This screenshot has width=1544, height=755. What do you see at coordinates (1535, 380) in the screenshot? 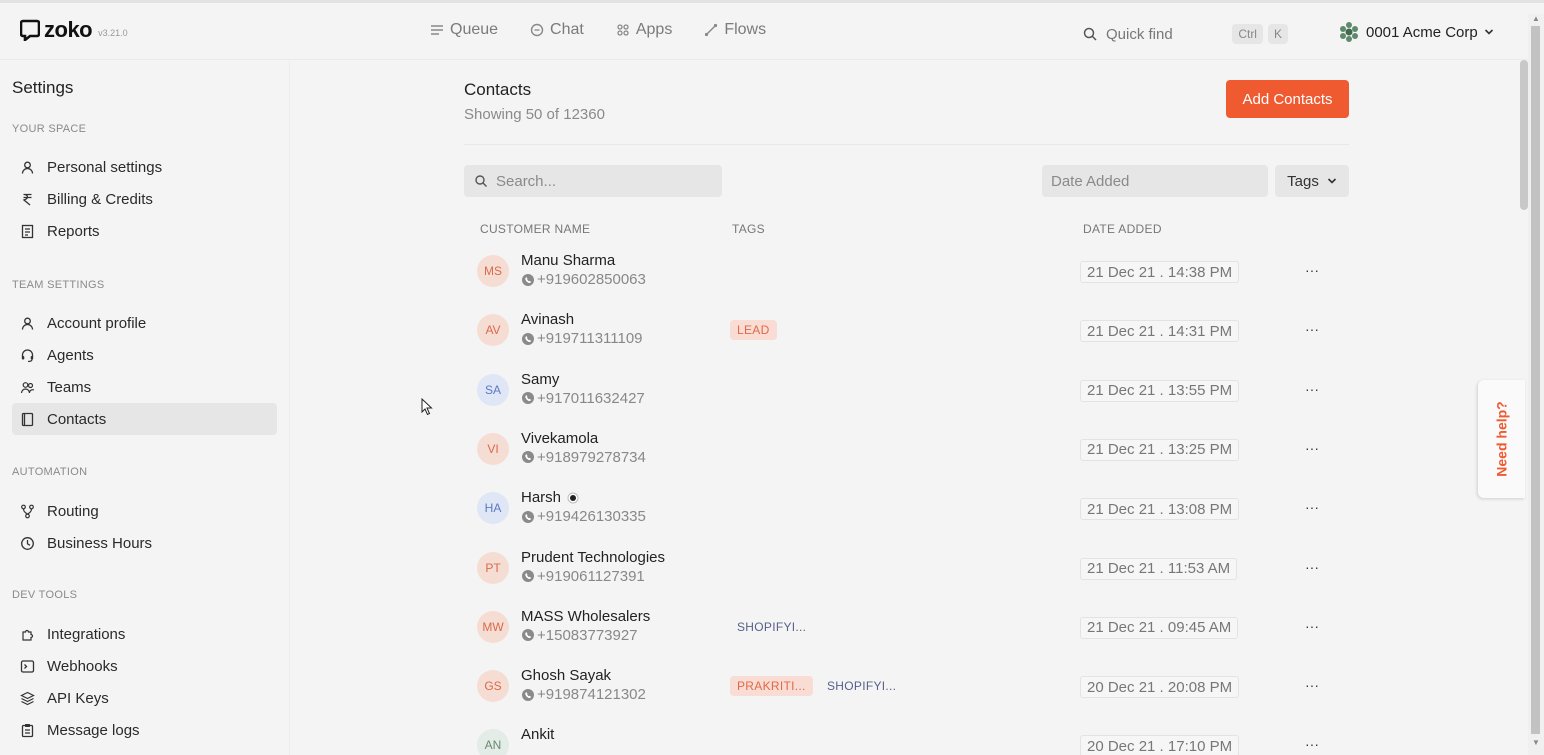
I see `scrollbar-thumb` at bounding box center [1535, 380].